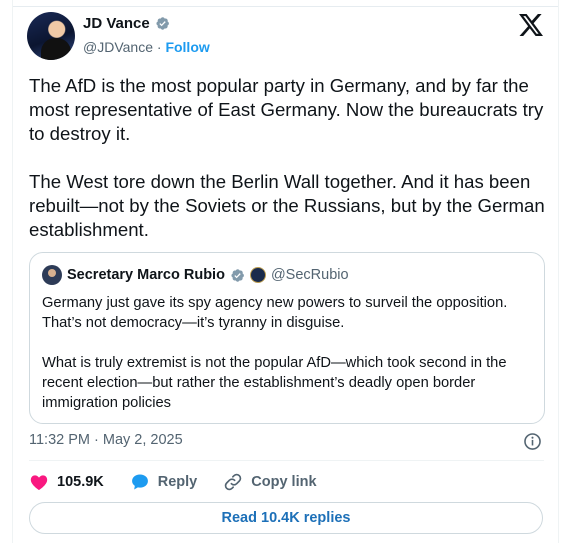 This screenshot has width=562, height=543. What do you see at coordinates (116, 23) in the screenshot?
I see `author-name: JD Vance` at bounding box center [116, 23].